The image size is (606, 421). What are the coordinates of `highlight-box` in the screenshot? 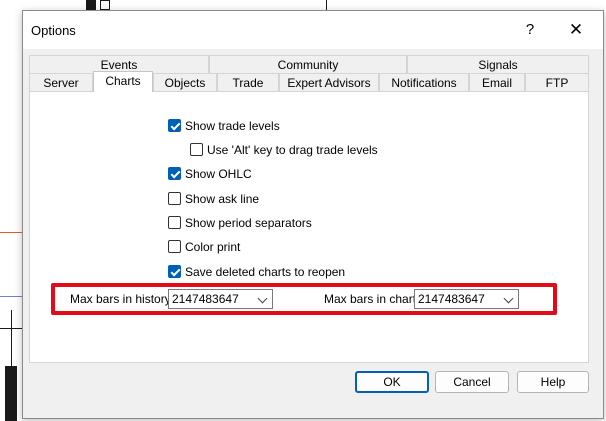 It's located at (304, 299).